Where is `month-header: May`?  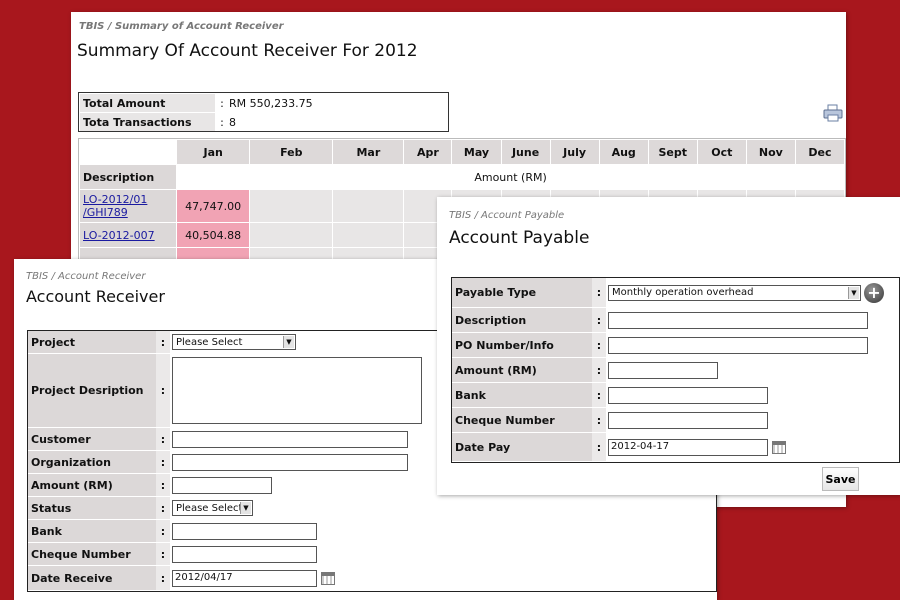
month-header: May is located at coordinates (476, 152).